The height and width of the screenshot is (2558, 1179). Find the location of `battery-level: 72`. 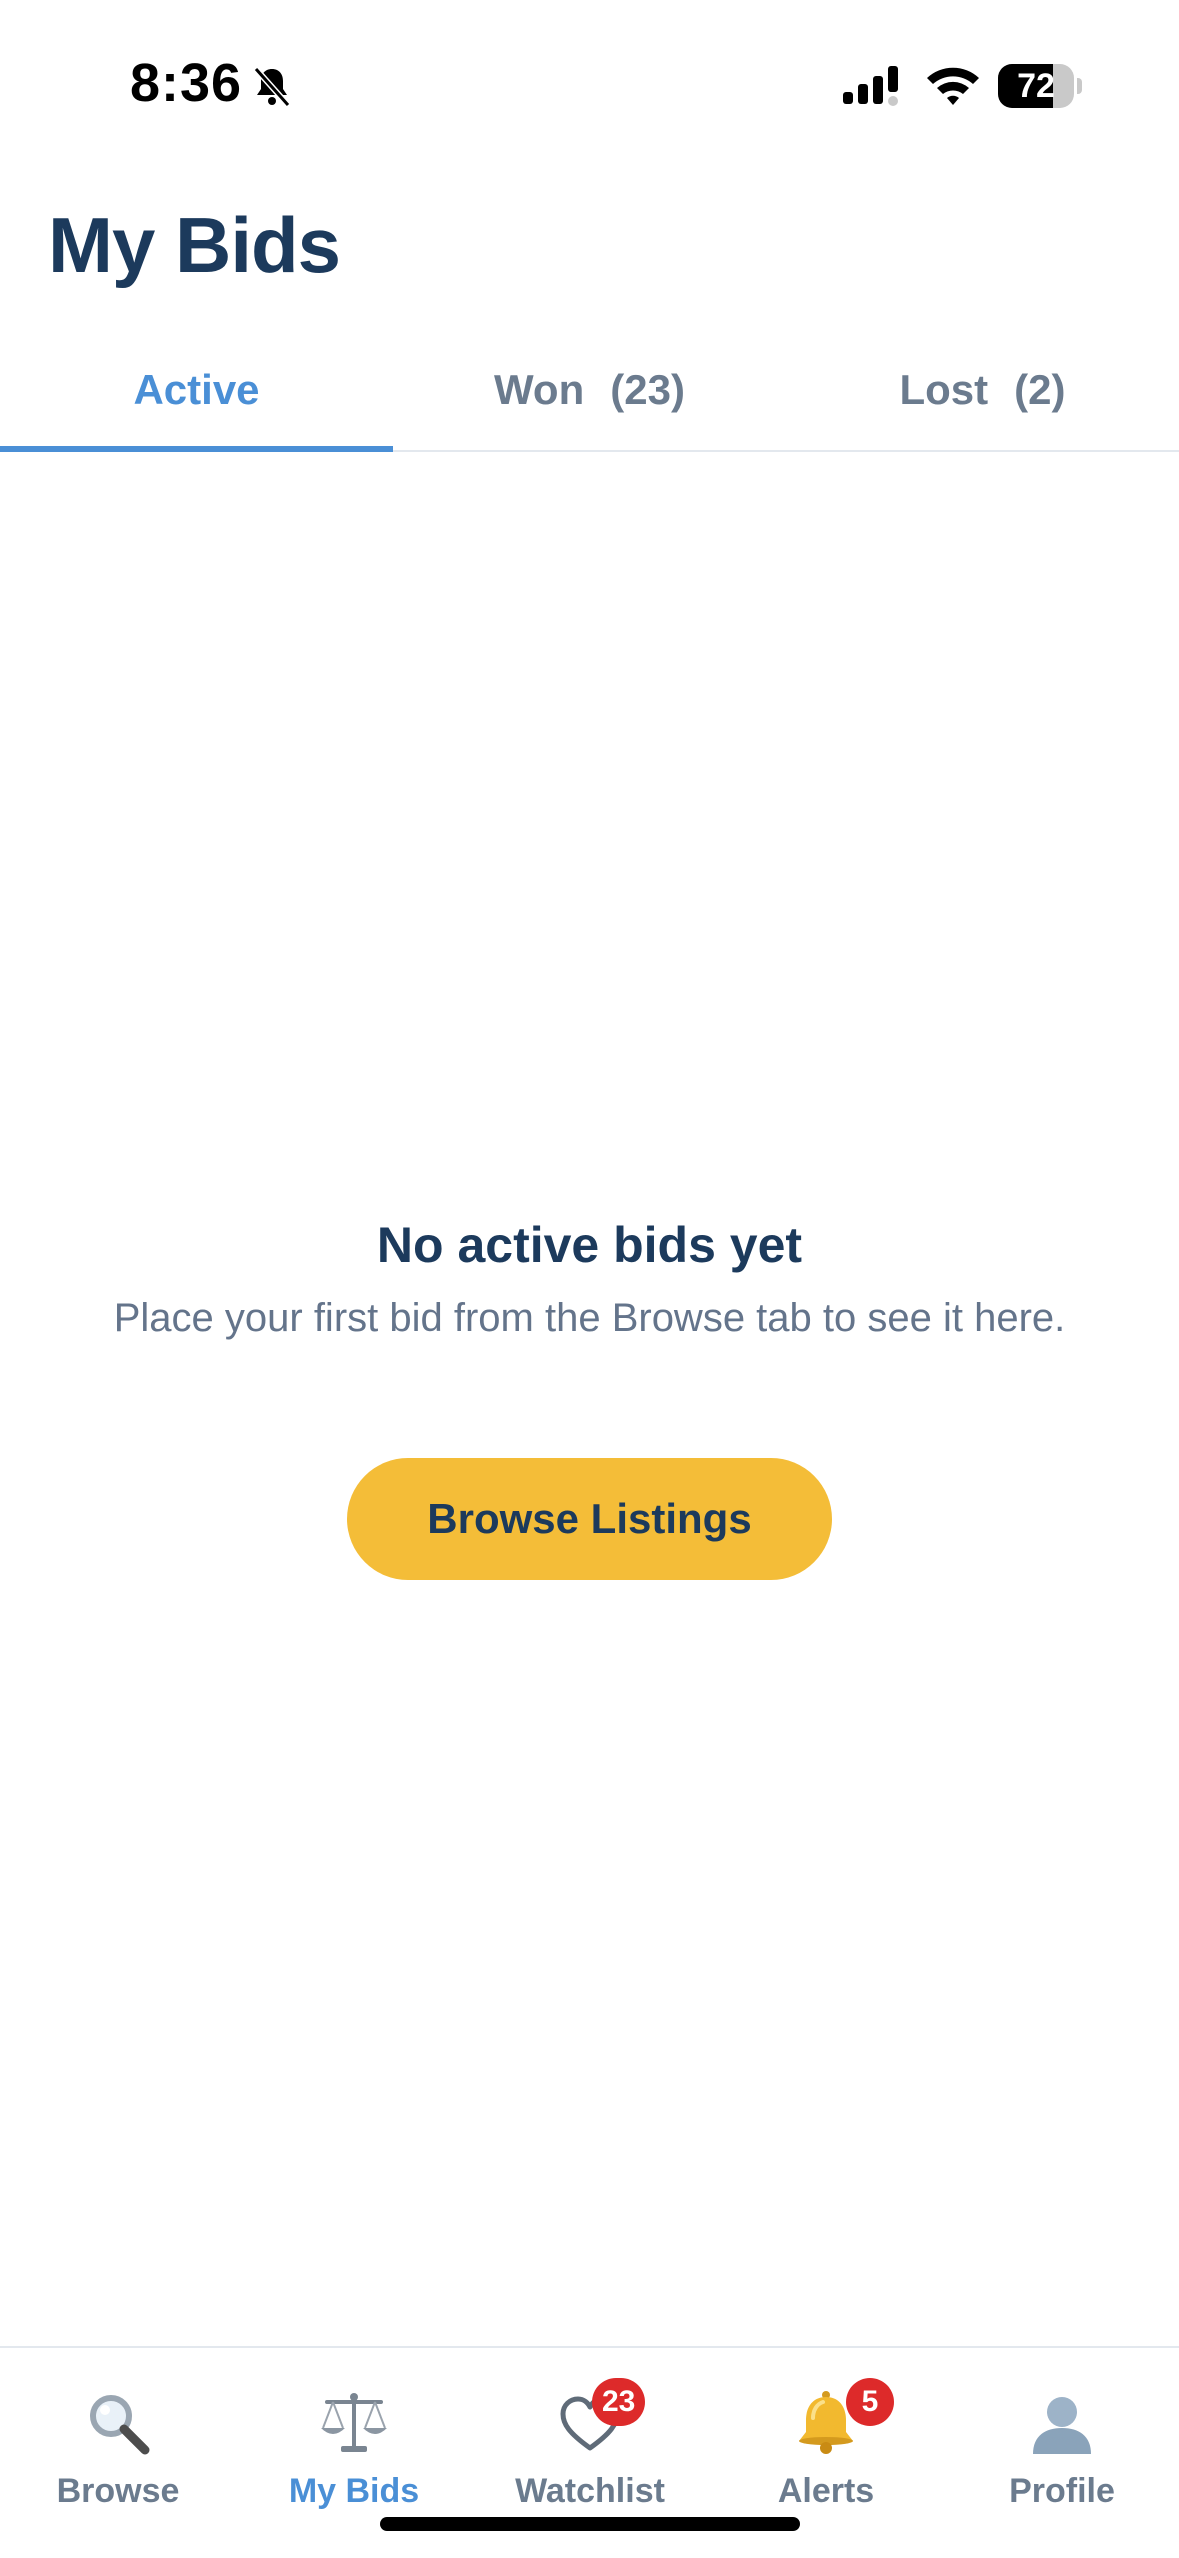

battery-level: 72 is located at coordinates (1036, 86).